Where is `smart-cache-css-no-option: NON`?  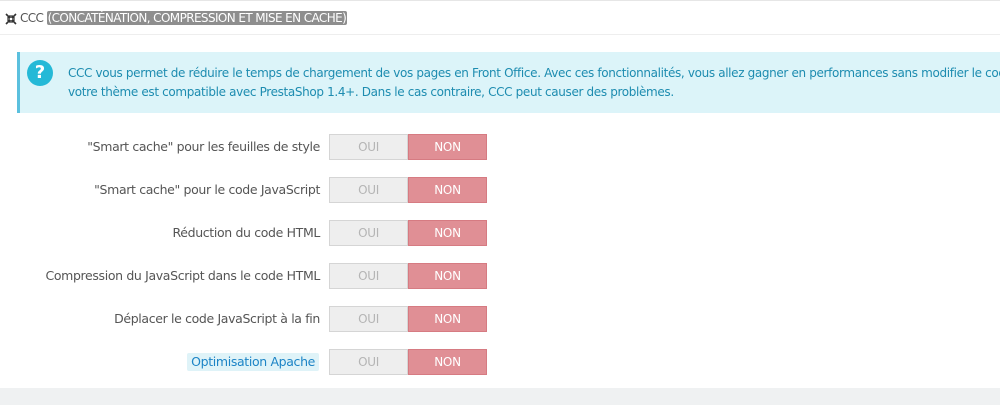
smart-cache-css-no-option: NON is located at coordinates (447, 147).